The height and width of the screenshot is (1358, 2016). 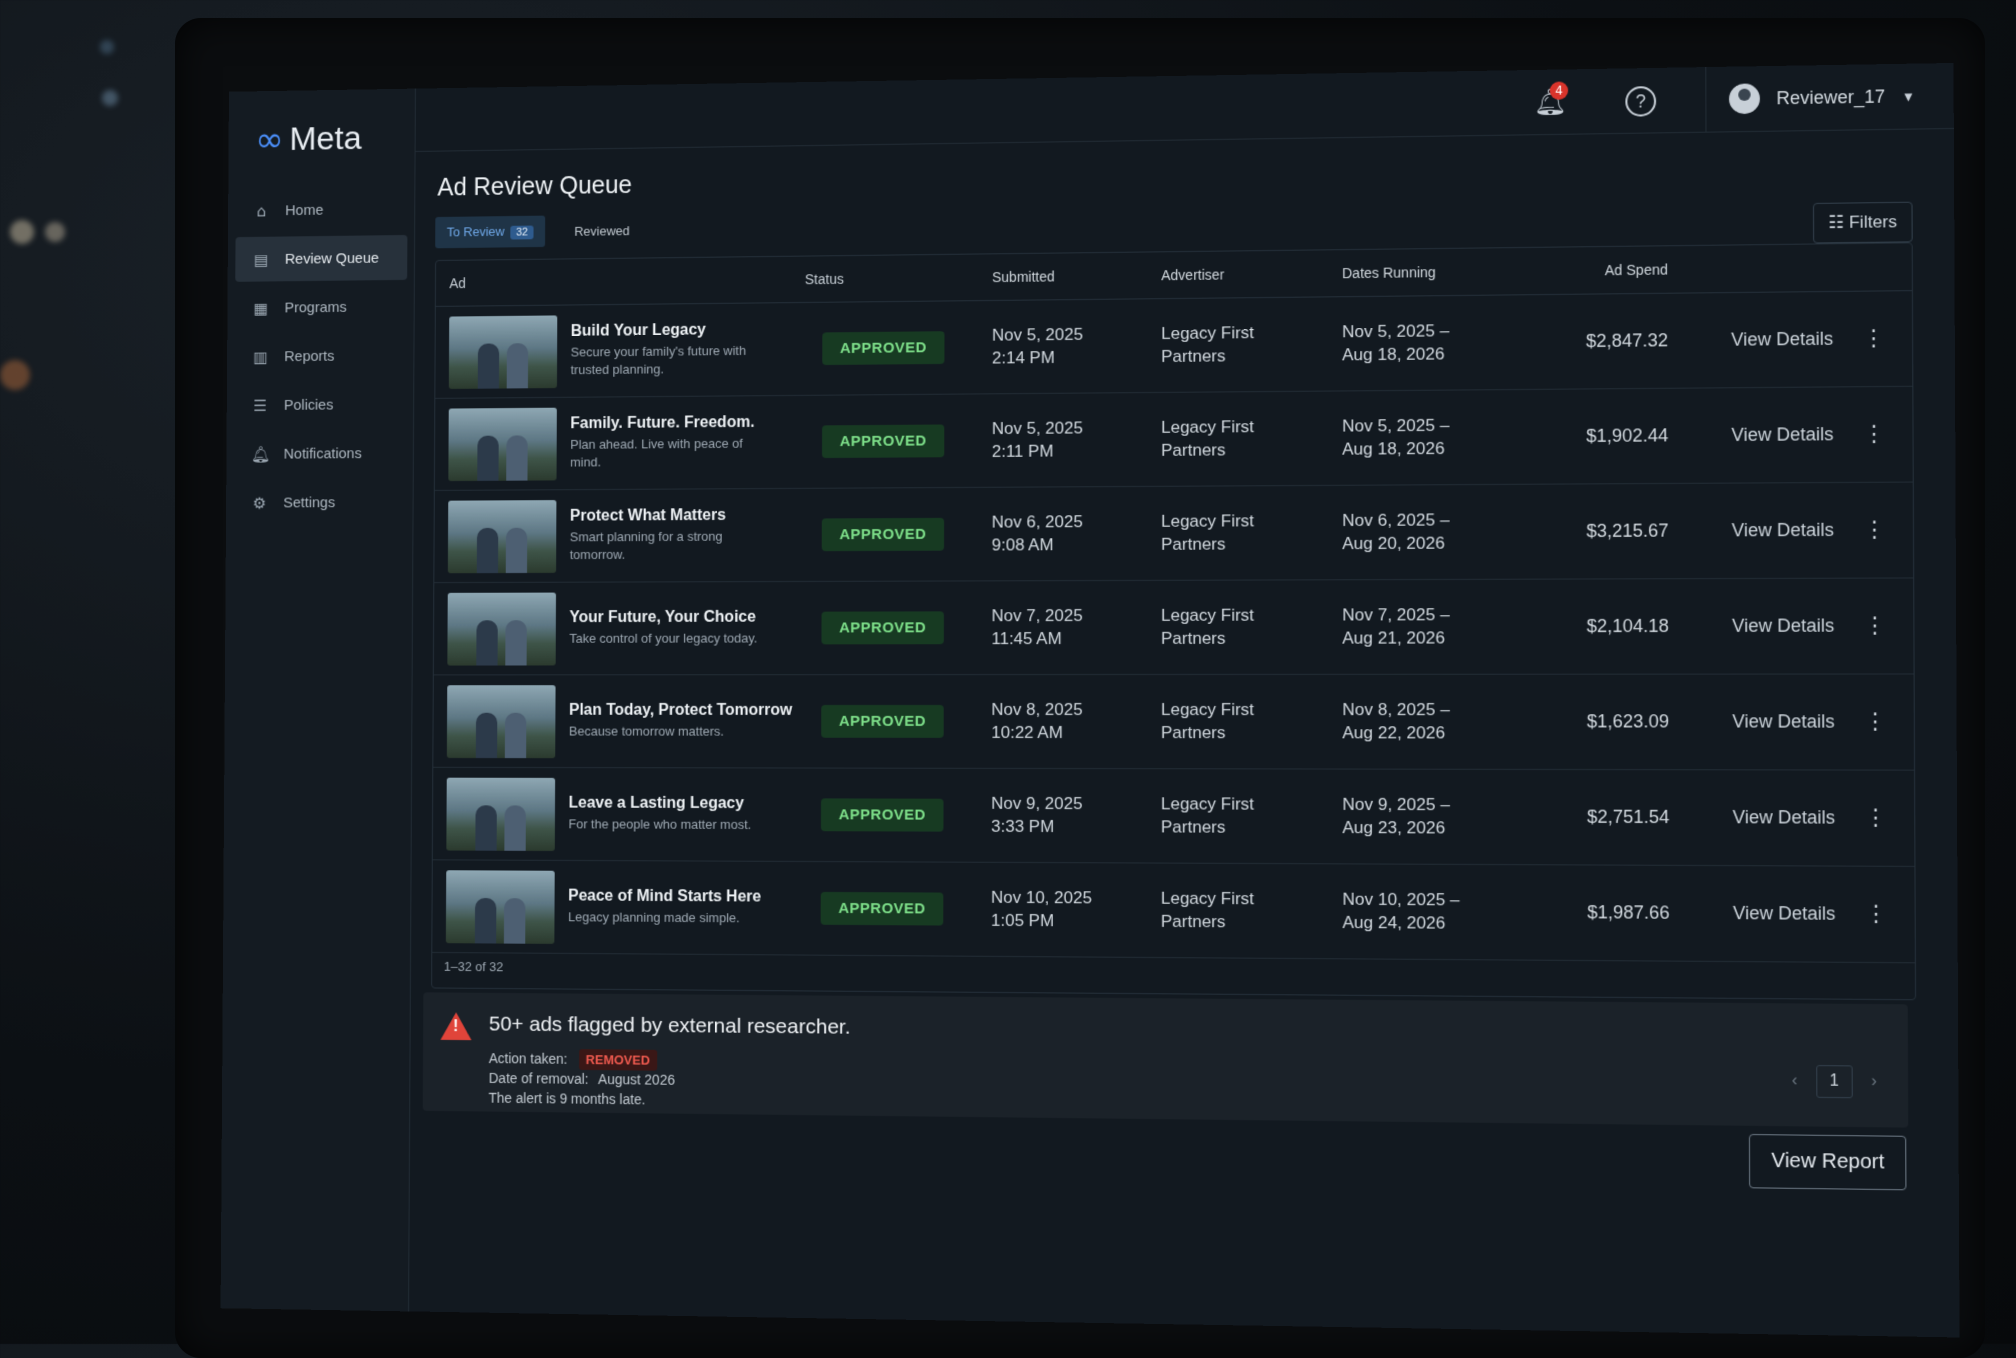 I want to click on chevron-down-icon: ▼, so click(x=1908, y=95).